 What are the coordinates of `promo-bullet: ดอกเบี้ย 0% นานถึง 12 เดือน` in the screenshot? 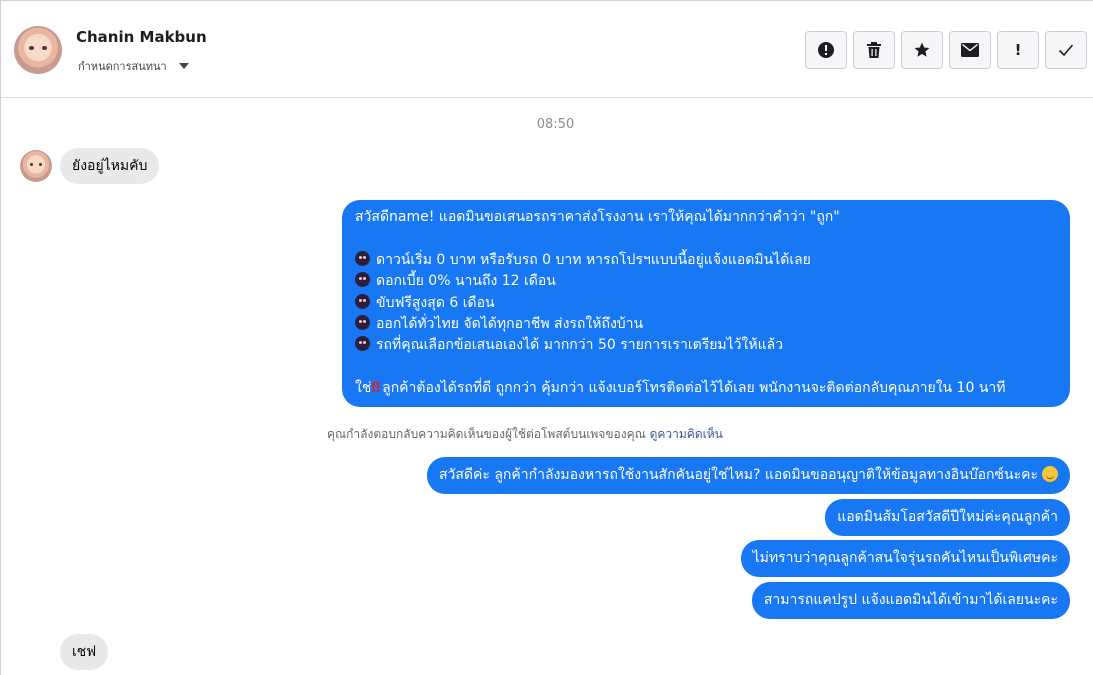 It's located at (706, 281).